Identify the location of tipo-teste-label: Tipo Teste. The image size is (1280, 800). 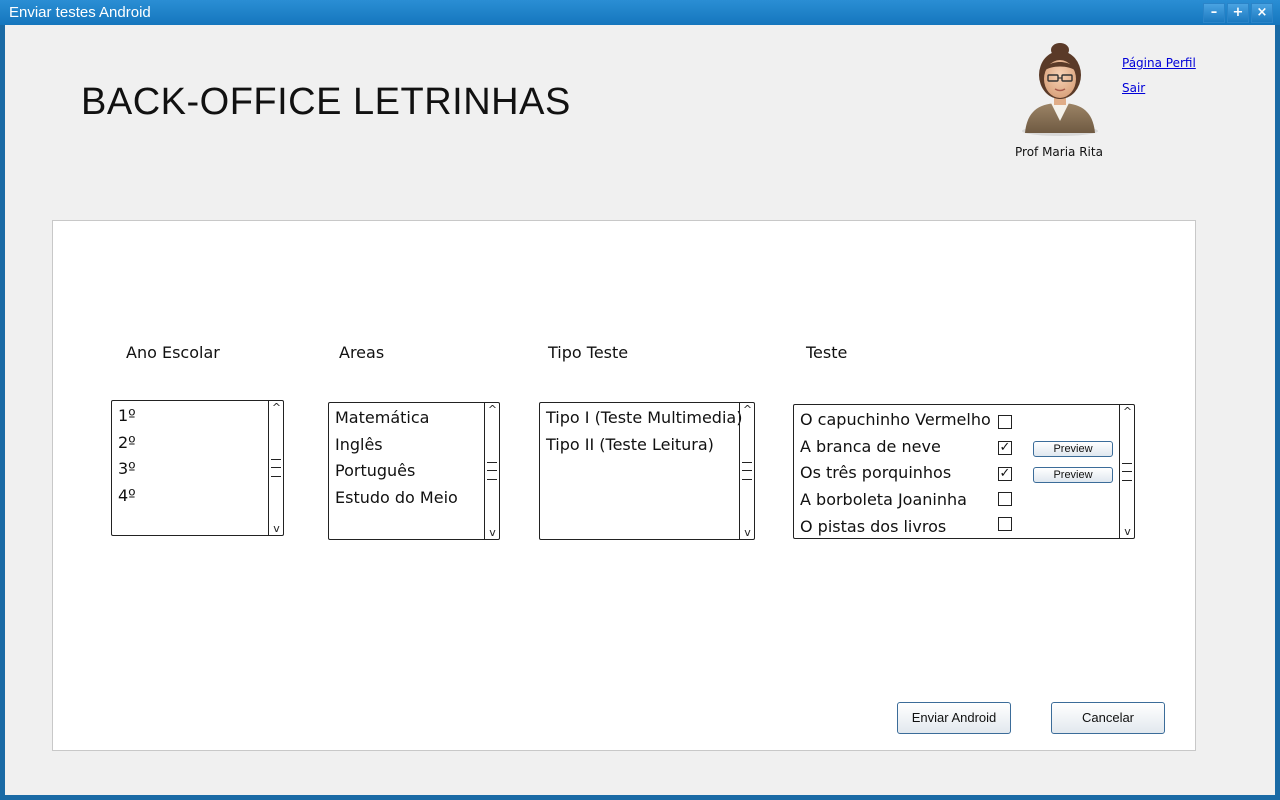
(588, 352).